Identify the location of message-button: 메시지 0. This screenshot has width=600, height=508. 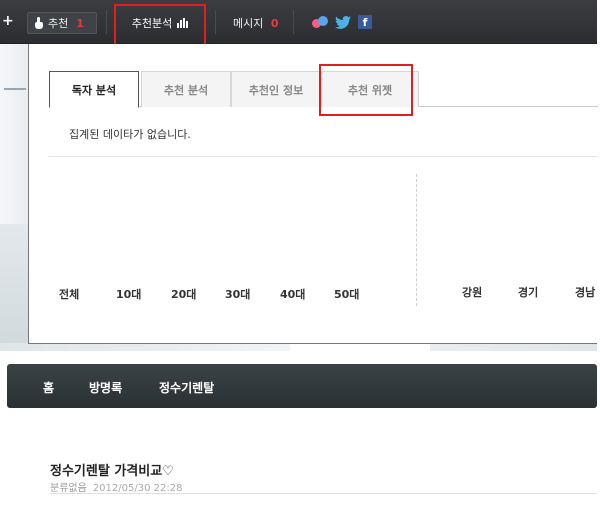
(256, 23).